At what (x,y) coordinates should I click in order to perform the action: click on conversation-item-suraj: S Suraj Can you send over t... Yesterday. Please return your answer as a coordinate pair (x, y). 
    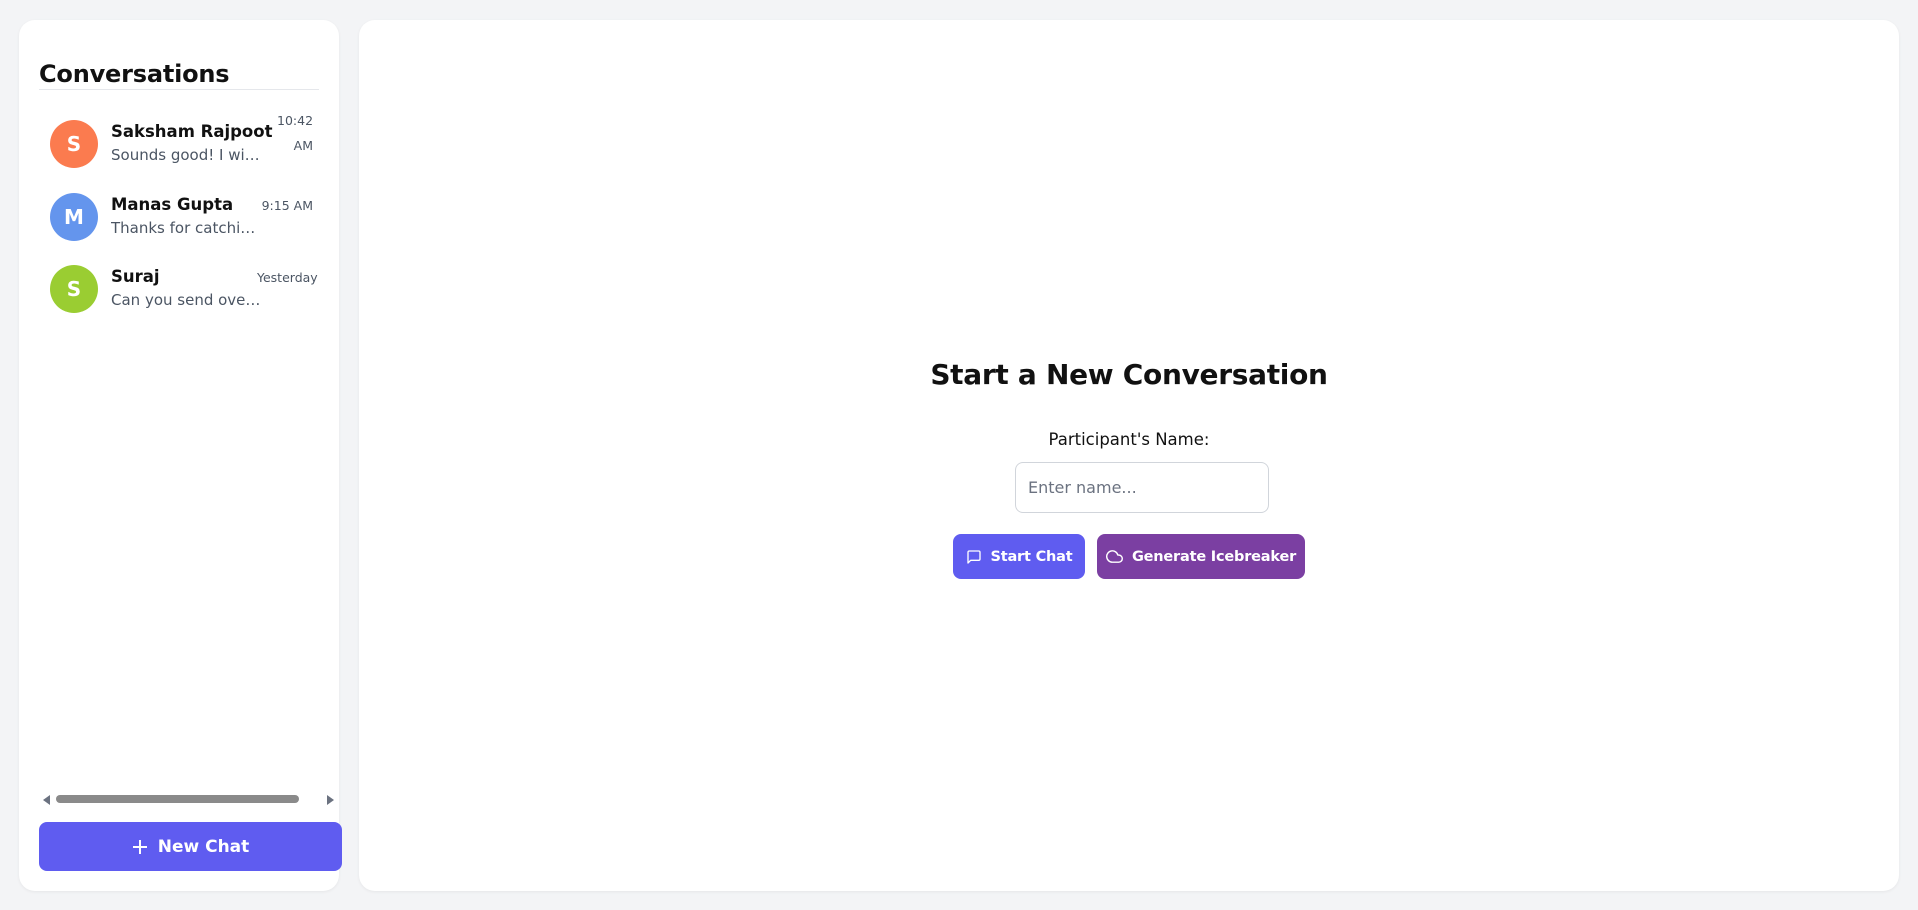
    Looking at the image, I should click on (179, 300).